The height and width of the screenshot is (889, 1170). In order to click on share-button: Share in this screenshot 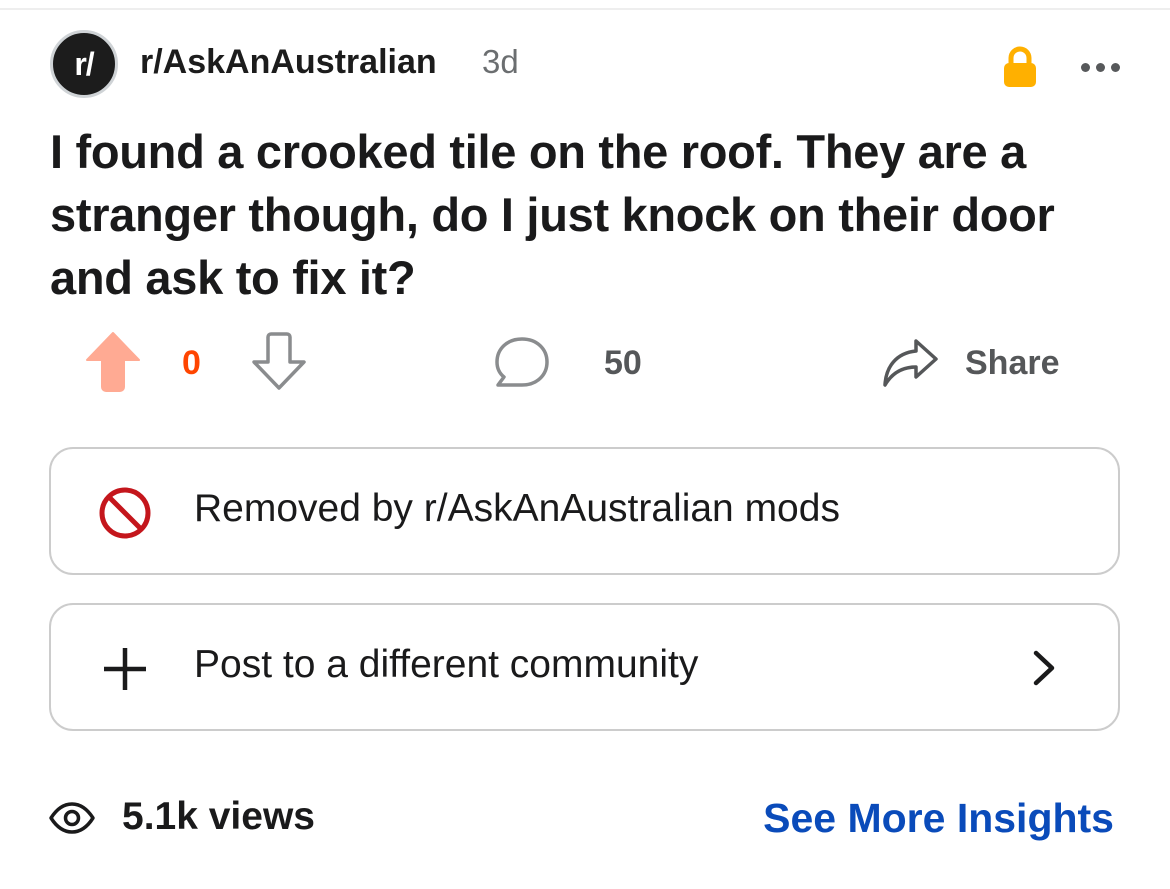, I will do `click(980, 362)`.